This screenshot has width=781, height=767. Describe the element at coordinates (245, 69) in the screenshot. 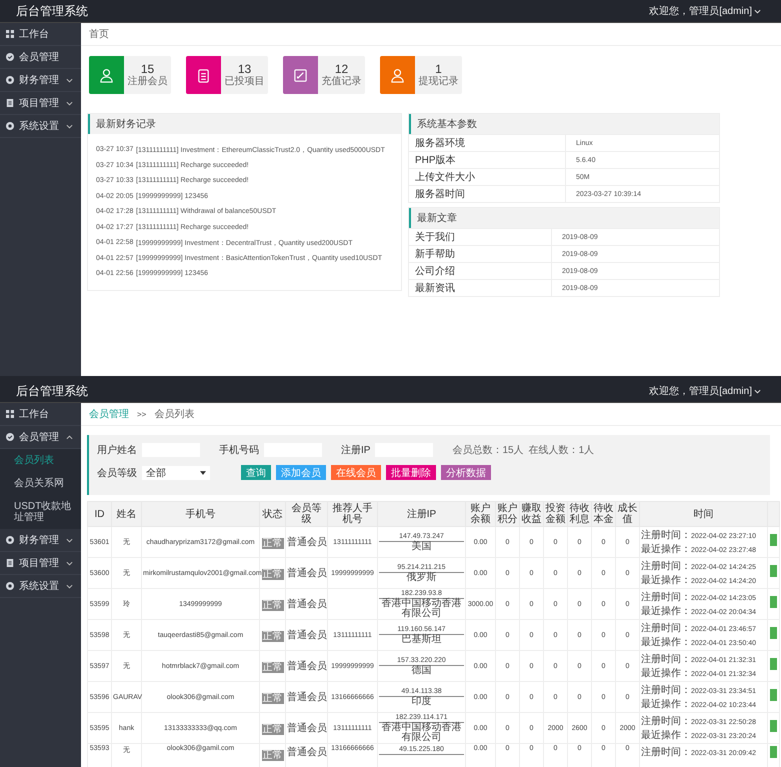

I see `stat-value: 13` at that location.